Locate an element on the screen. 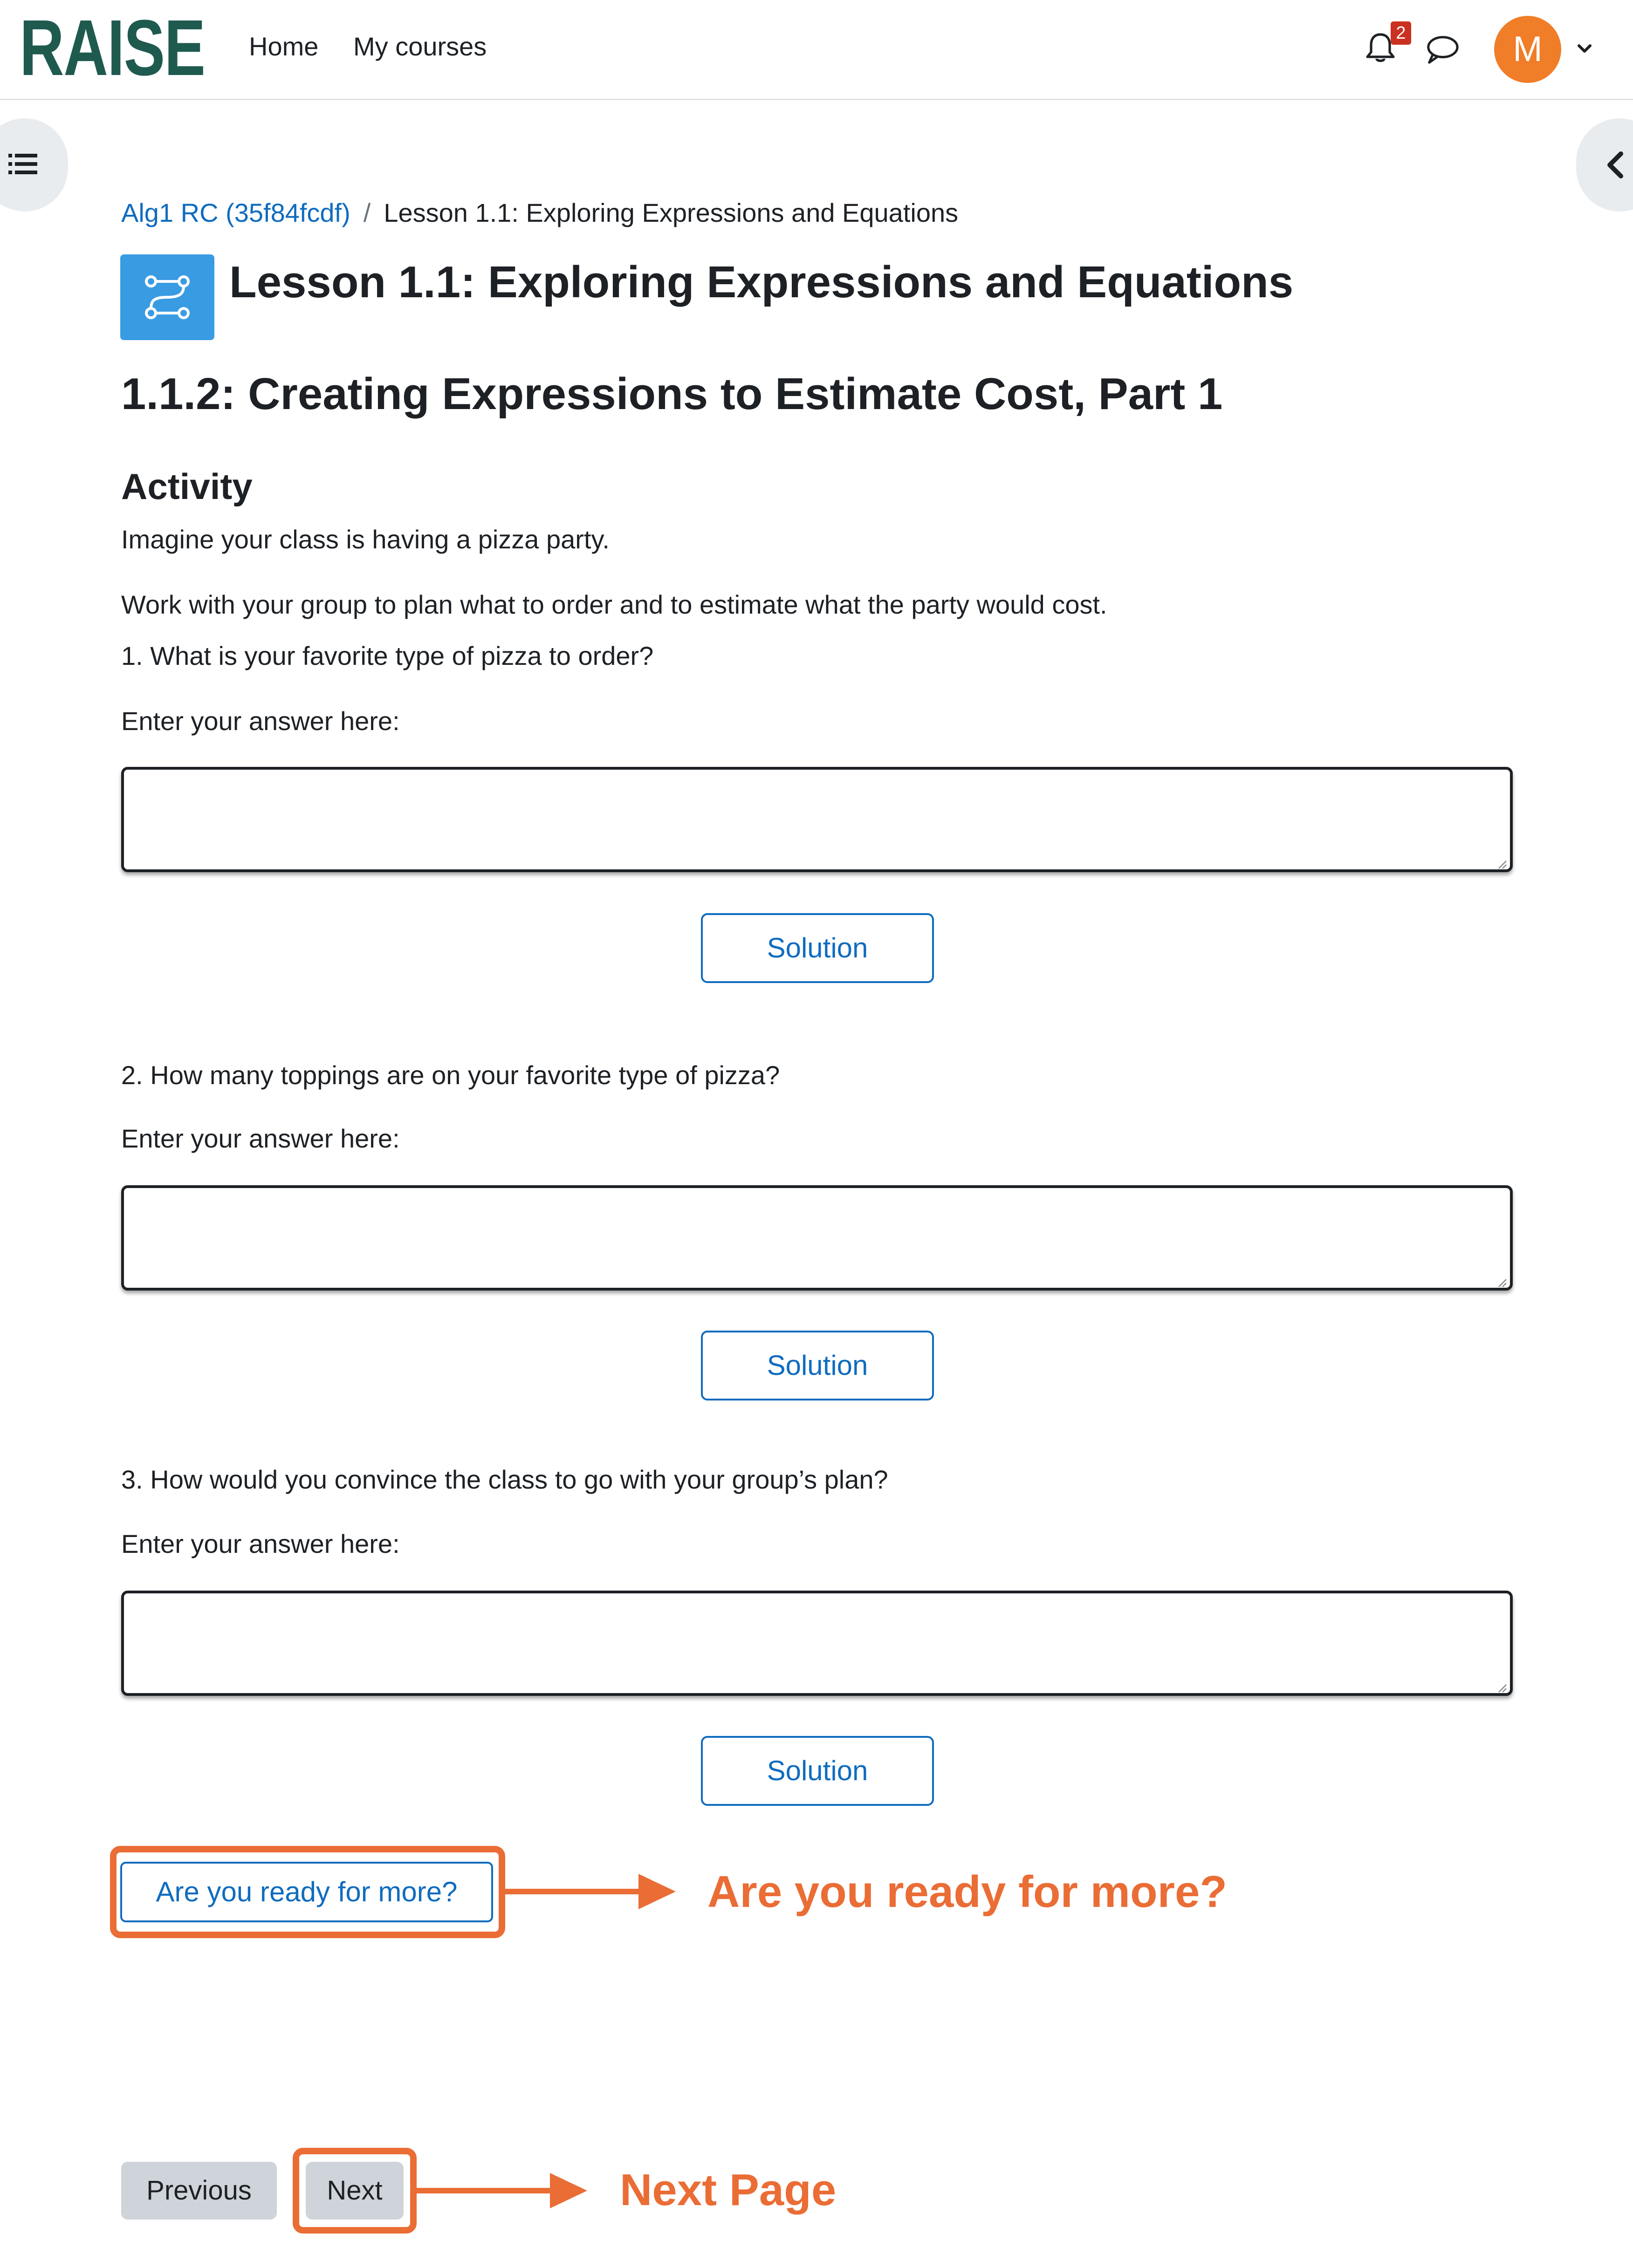 The height and width of the screenshot is (2268, 1633). activity-heading: Activity is located at coordinates (187, 486).